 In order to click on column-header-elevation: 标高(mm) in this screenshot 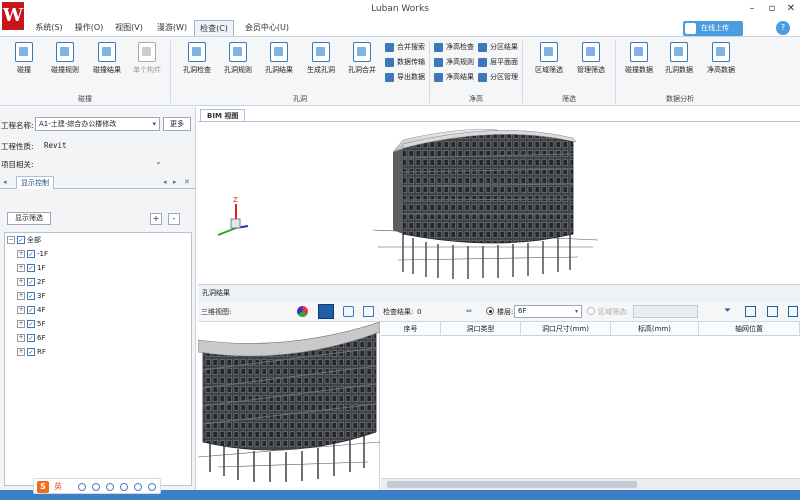, I will do `click(655, 329)`.